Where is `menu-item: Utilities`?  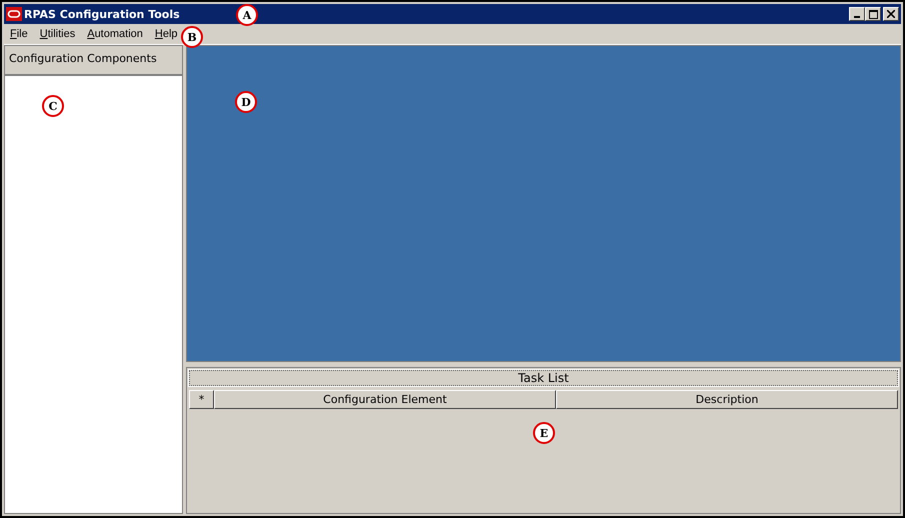 menu-item: Utilities is located at coordinates (58, 34).